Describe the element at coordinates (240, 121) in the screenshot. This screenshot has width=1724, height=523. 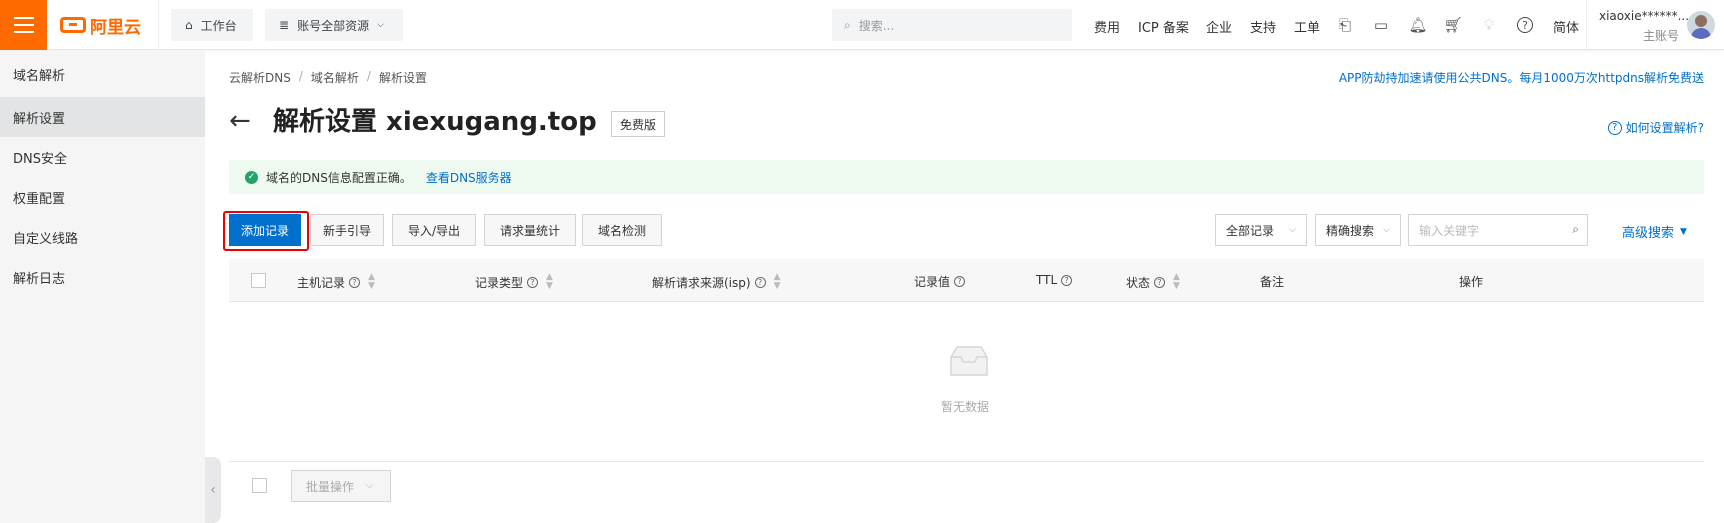
I see `back-arrow-icon: ←` at that location.